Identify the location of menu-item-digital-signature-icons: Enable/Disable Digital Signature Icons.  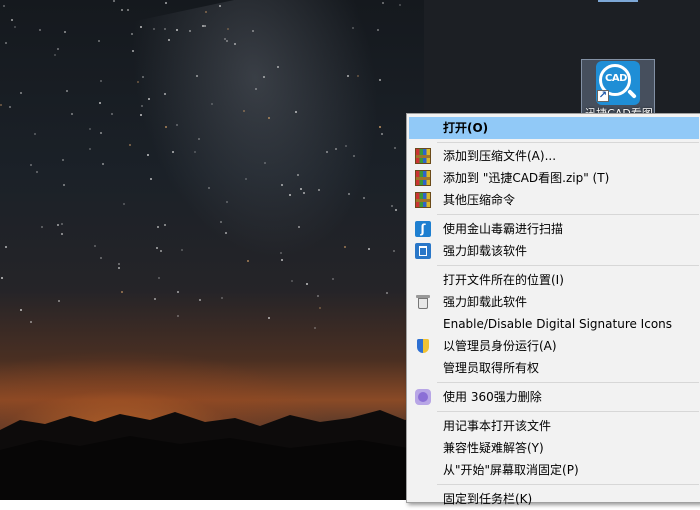
(554, 324).